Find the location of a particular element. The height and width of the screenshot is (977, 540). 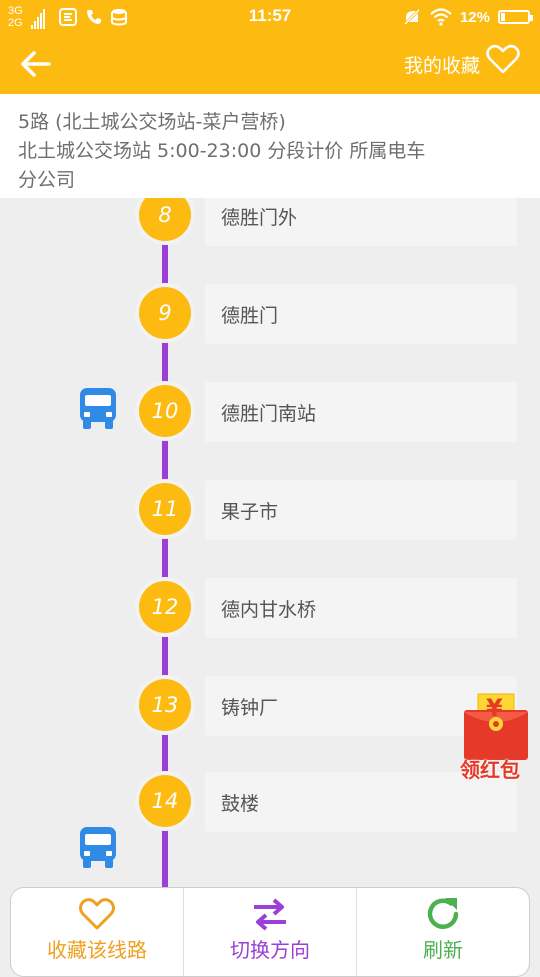

stop-card: 德胜门南站 is located at coordinates (361, 412).